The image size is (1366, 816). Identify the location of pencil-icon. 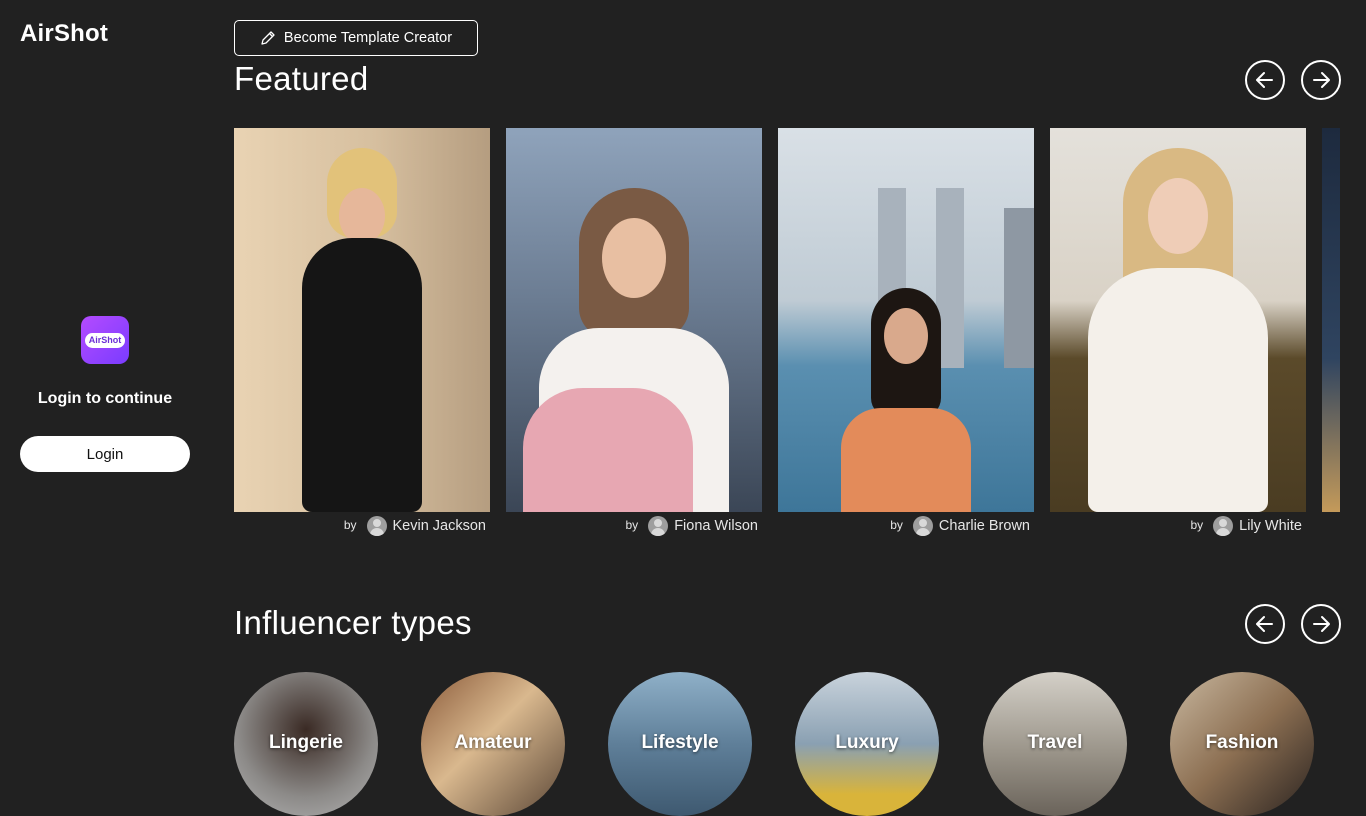
(268, 38).